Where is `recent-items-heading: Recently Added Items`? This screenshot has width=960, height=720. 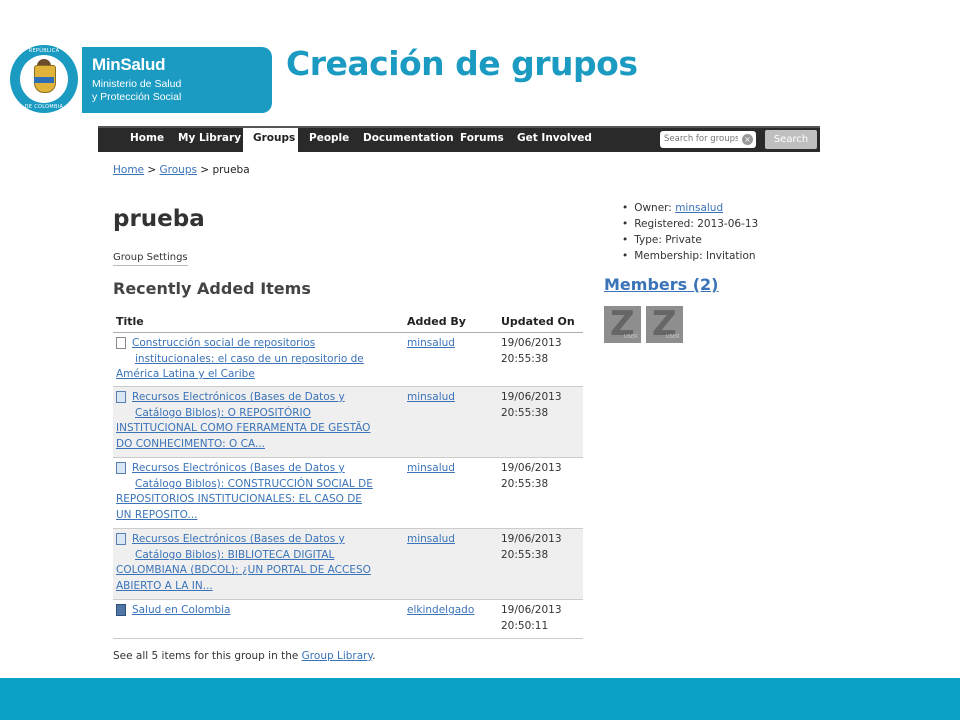
recent-items-heading: Recently Added Items is located at coordinates (212, 288).